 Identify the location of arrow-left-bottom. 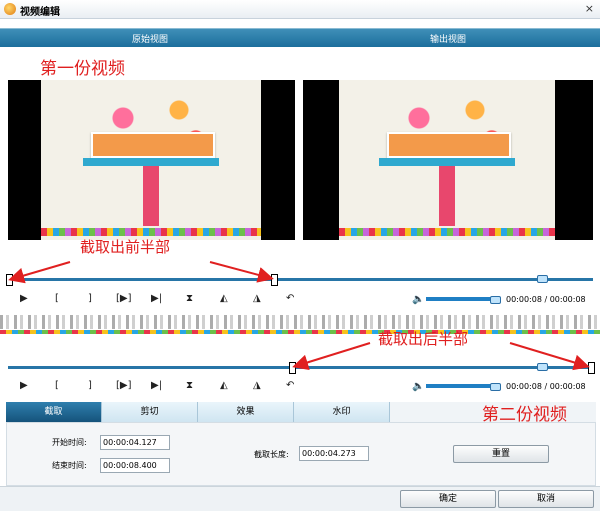
(331, 356).